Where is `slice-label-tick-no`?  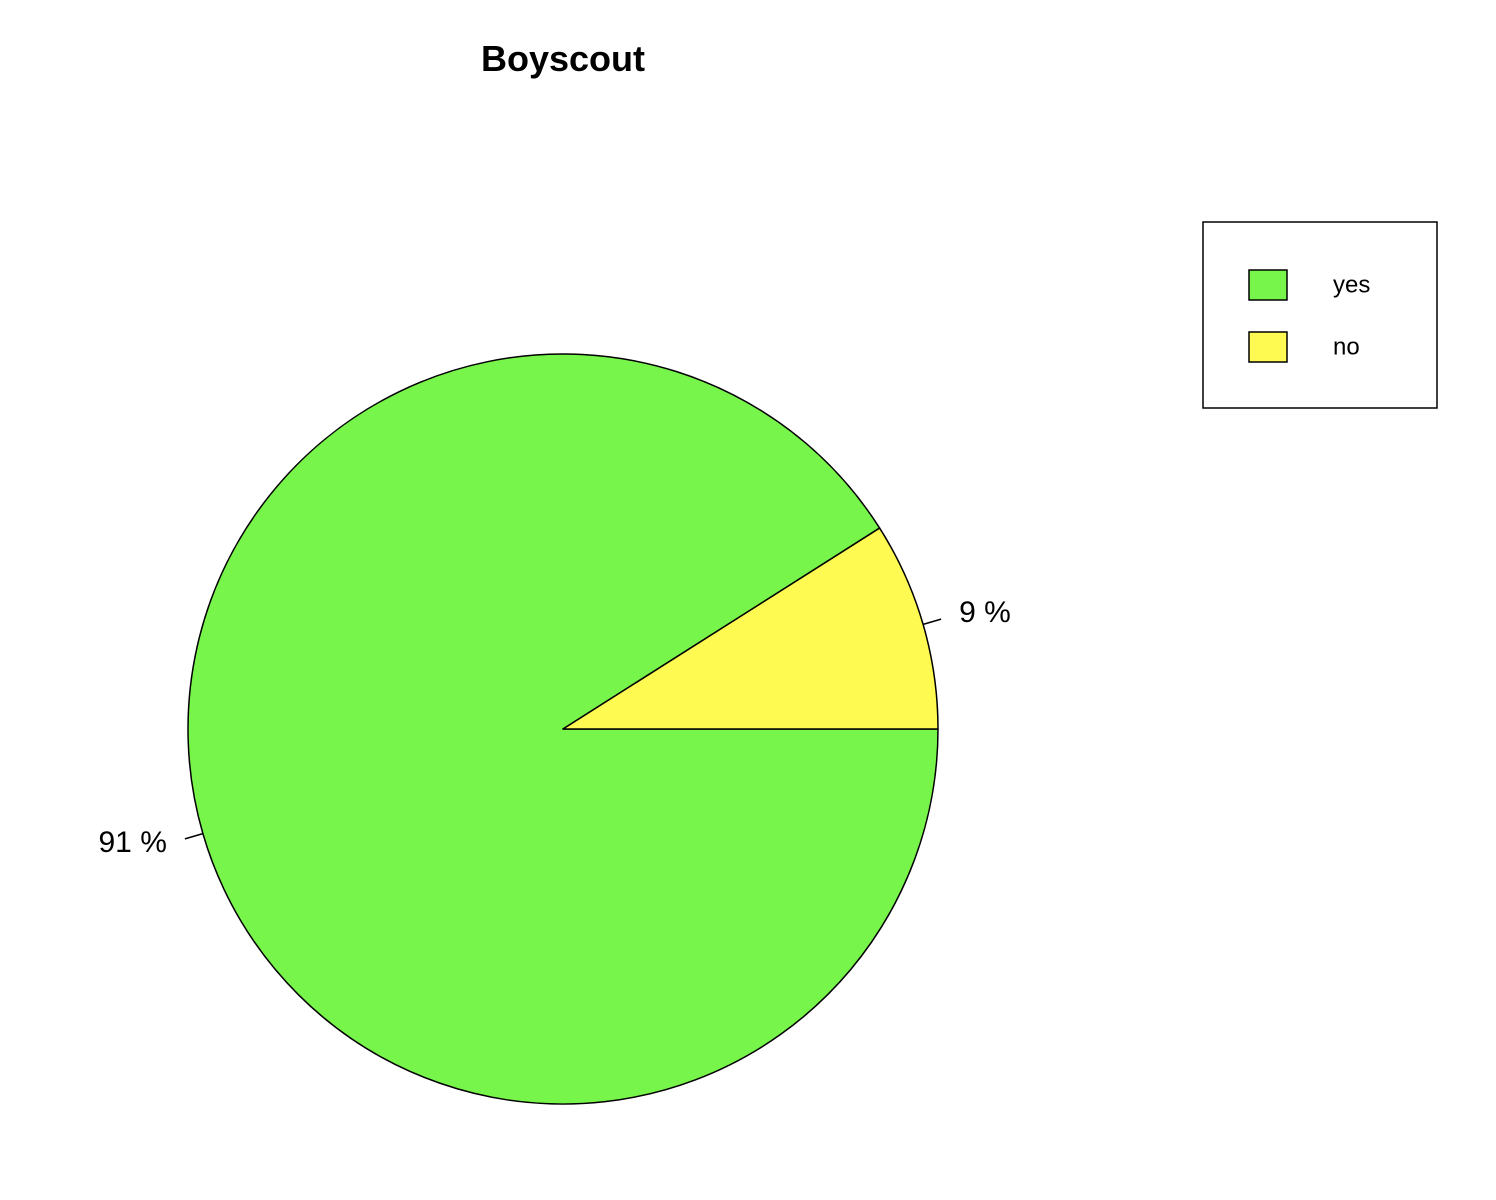
slice-label-tick-no is located at coordinates (932, 622).